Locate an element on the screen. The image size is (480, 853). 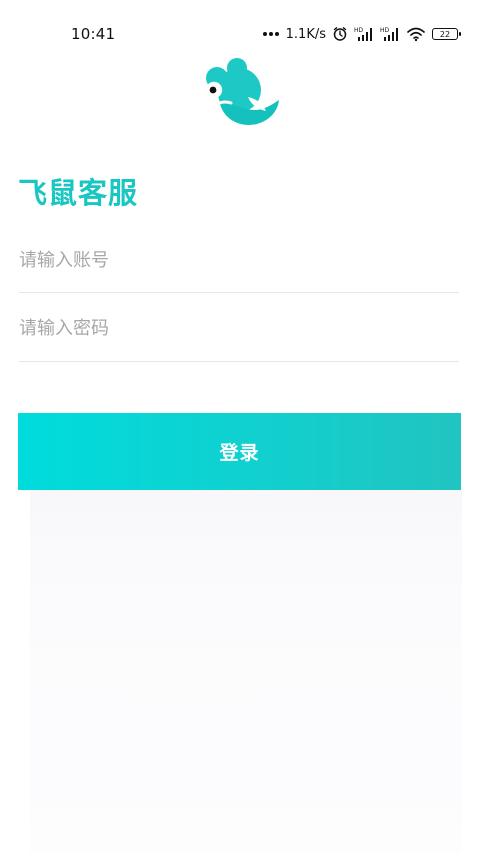
battery-icon: 22 is located at coordinates (446, 34).